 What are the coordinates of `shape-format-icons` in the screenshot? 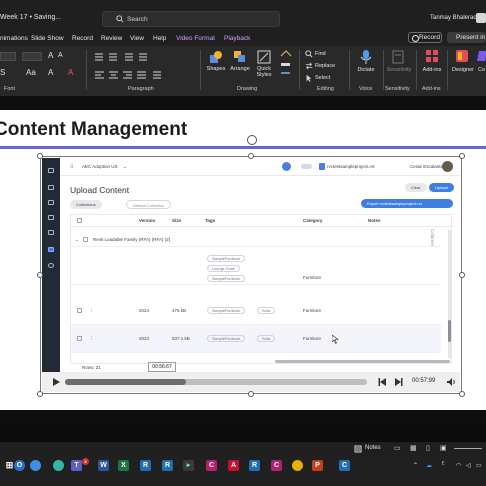 It's located at (286, 65).